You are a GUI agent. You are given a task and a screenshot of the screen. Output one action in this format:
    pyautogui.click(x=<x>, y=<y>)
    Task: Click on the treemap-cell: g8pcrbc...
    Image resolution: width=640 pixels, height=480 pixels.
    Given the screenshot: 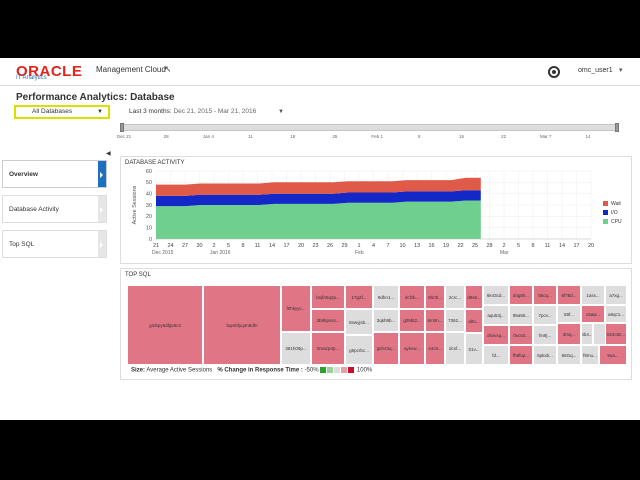 What is the action you would take?
    pyautogui.click(x=359, y=350)
    